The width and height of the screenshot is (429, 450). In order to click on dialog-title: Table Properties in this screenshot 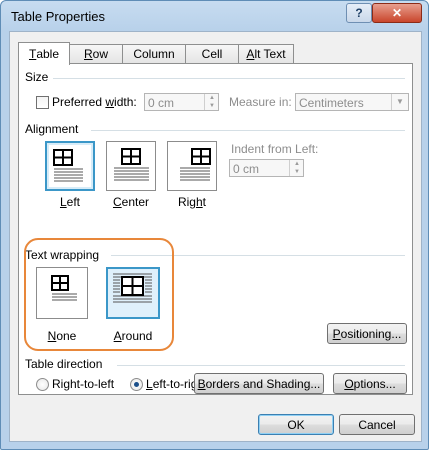, I will do `click(58, 16)`.